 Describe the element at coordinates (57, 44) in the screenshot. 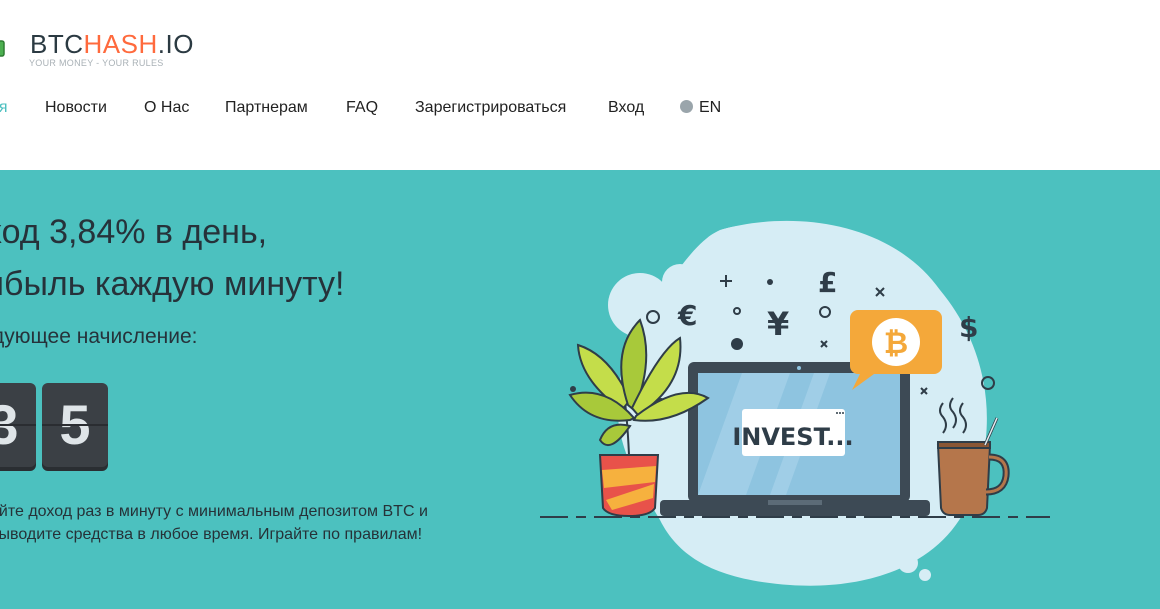

I see `brand-prefix: BTC` at that location.